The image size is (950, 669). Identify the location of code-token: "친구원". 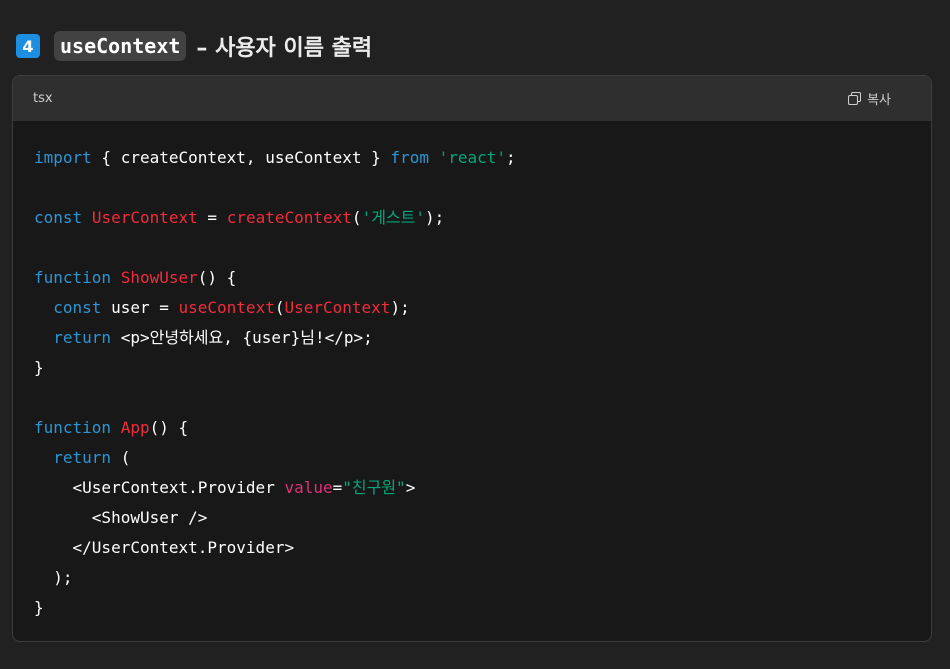
(374, 487).